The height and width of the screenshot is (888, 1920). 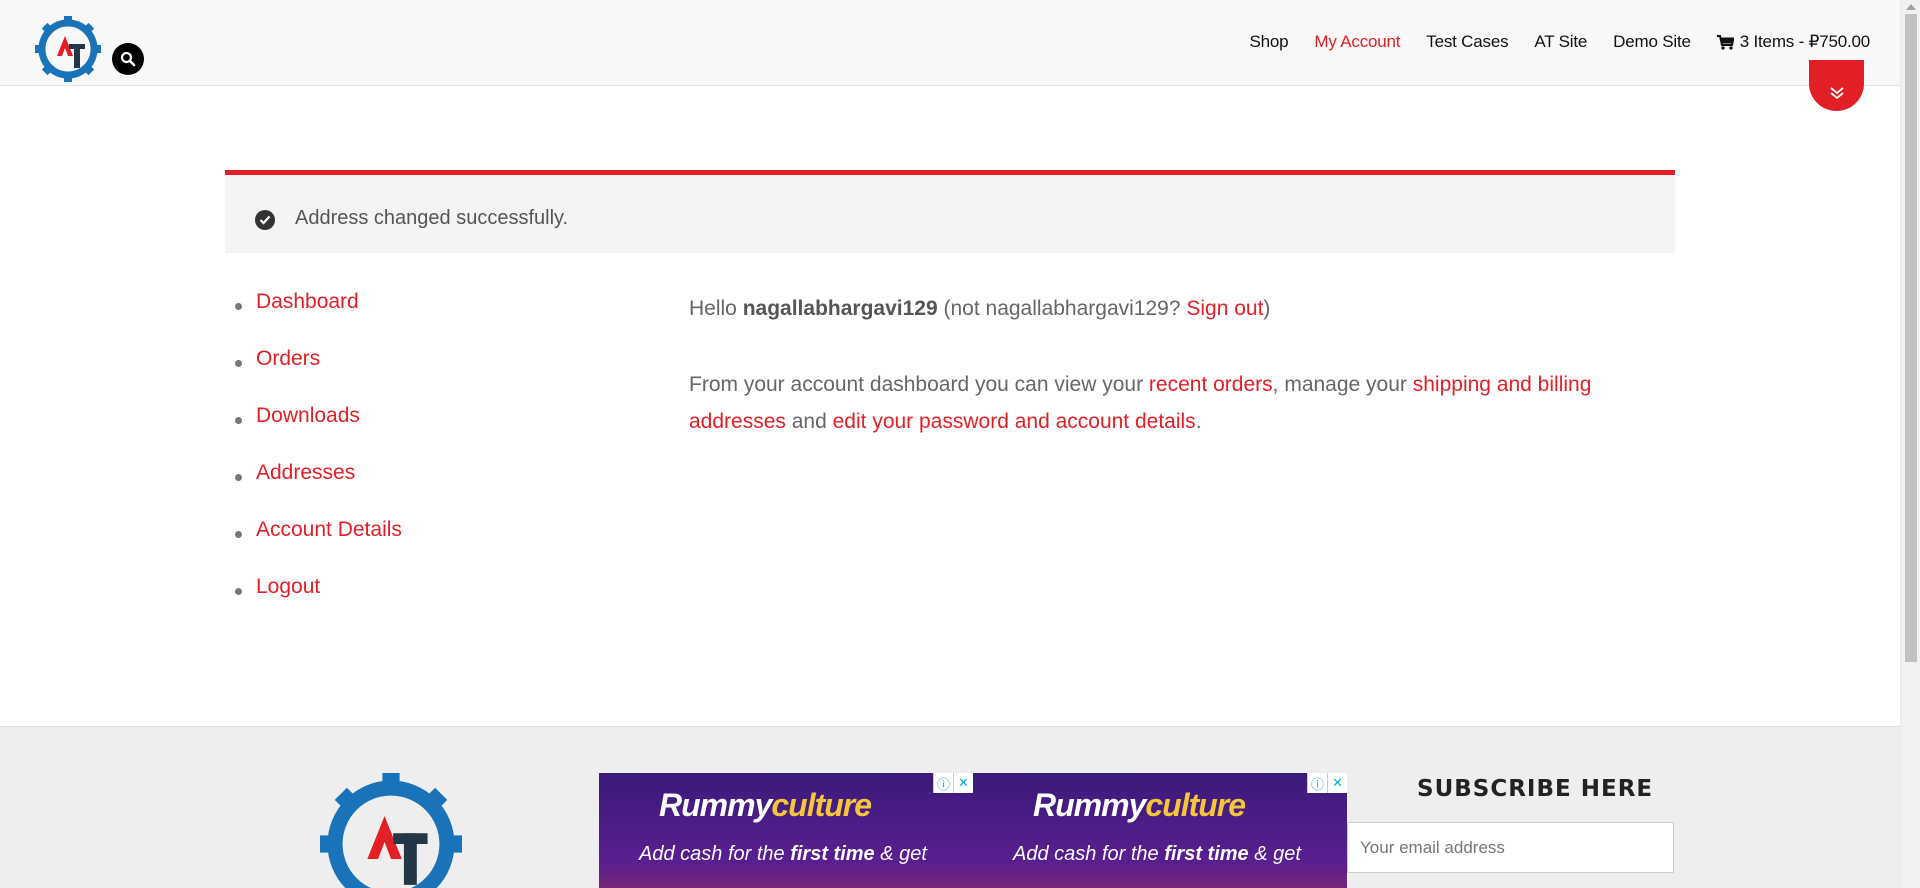 I want to click on account-nav-logout: Logout, so click(x=288, y=586).